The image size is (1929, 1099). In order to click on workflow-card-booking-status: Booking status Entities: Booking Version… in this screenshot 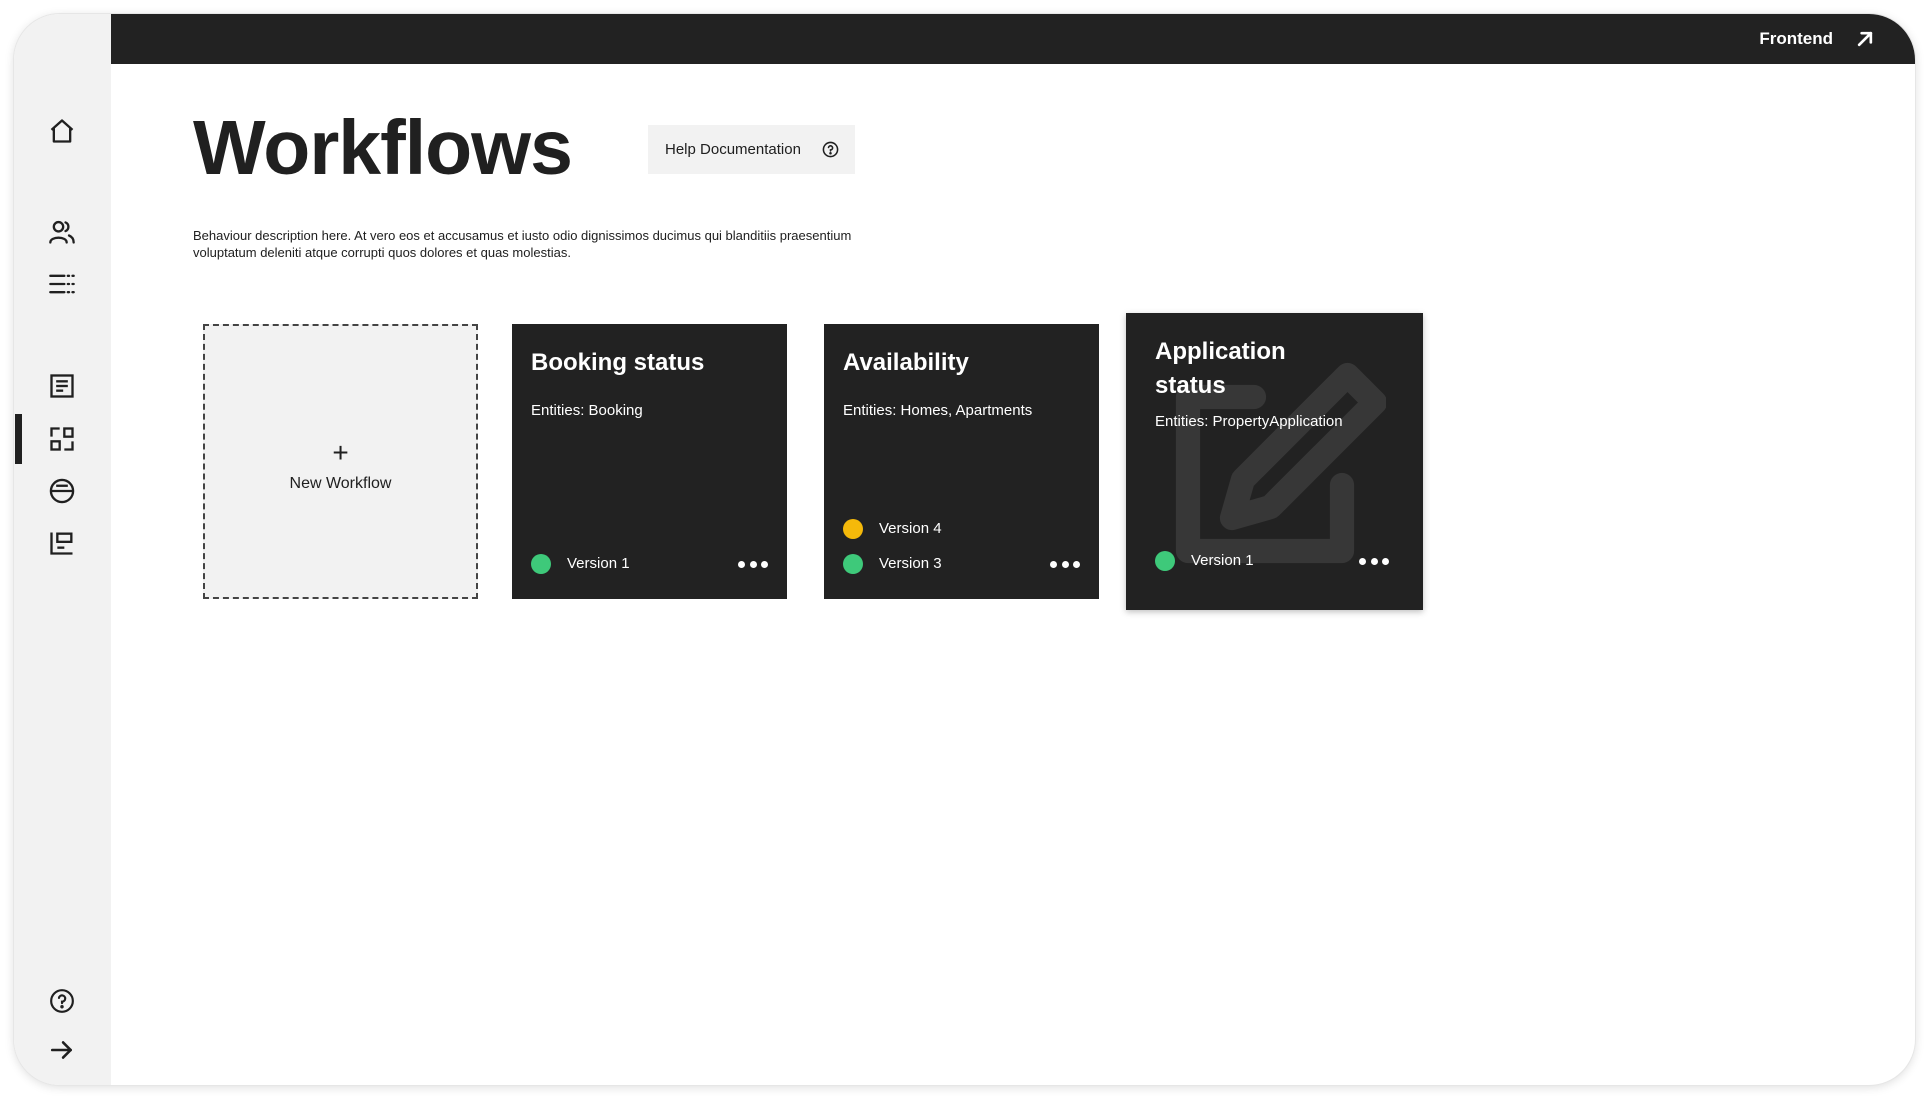, I will do `click(649, 461)`.